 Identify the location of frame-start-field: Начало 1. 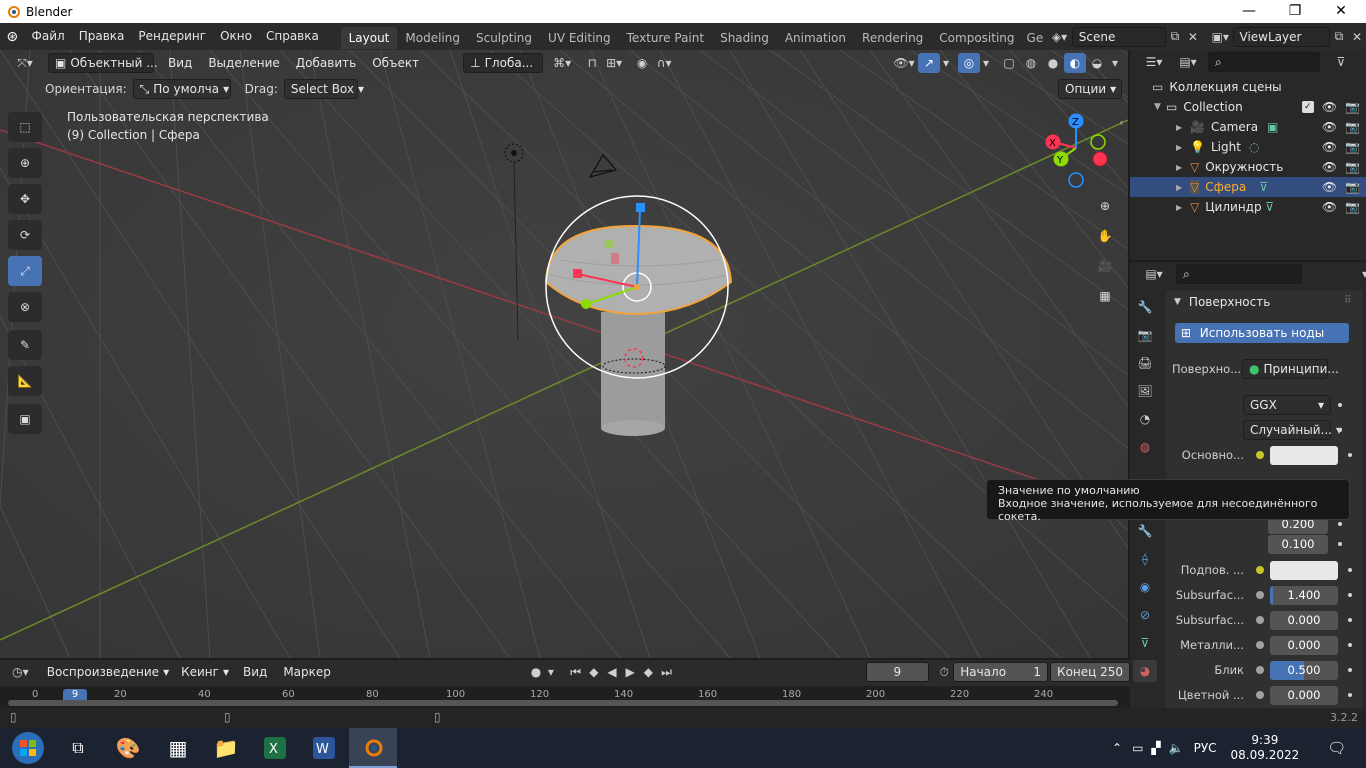
(1001, 672).